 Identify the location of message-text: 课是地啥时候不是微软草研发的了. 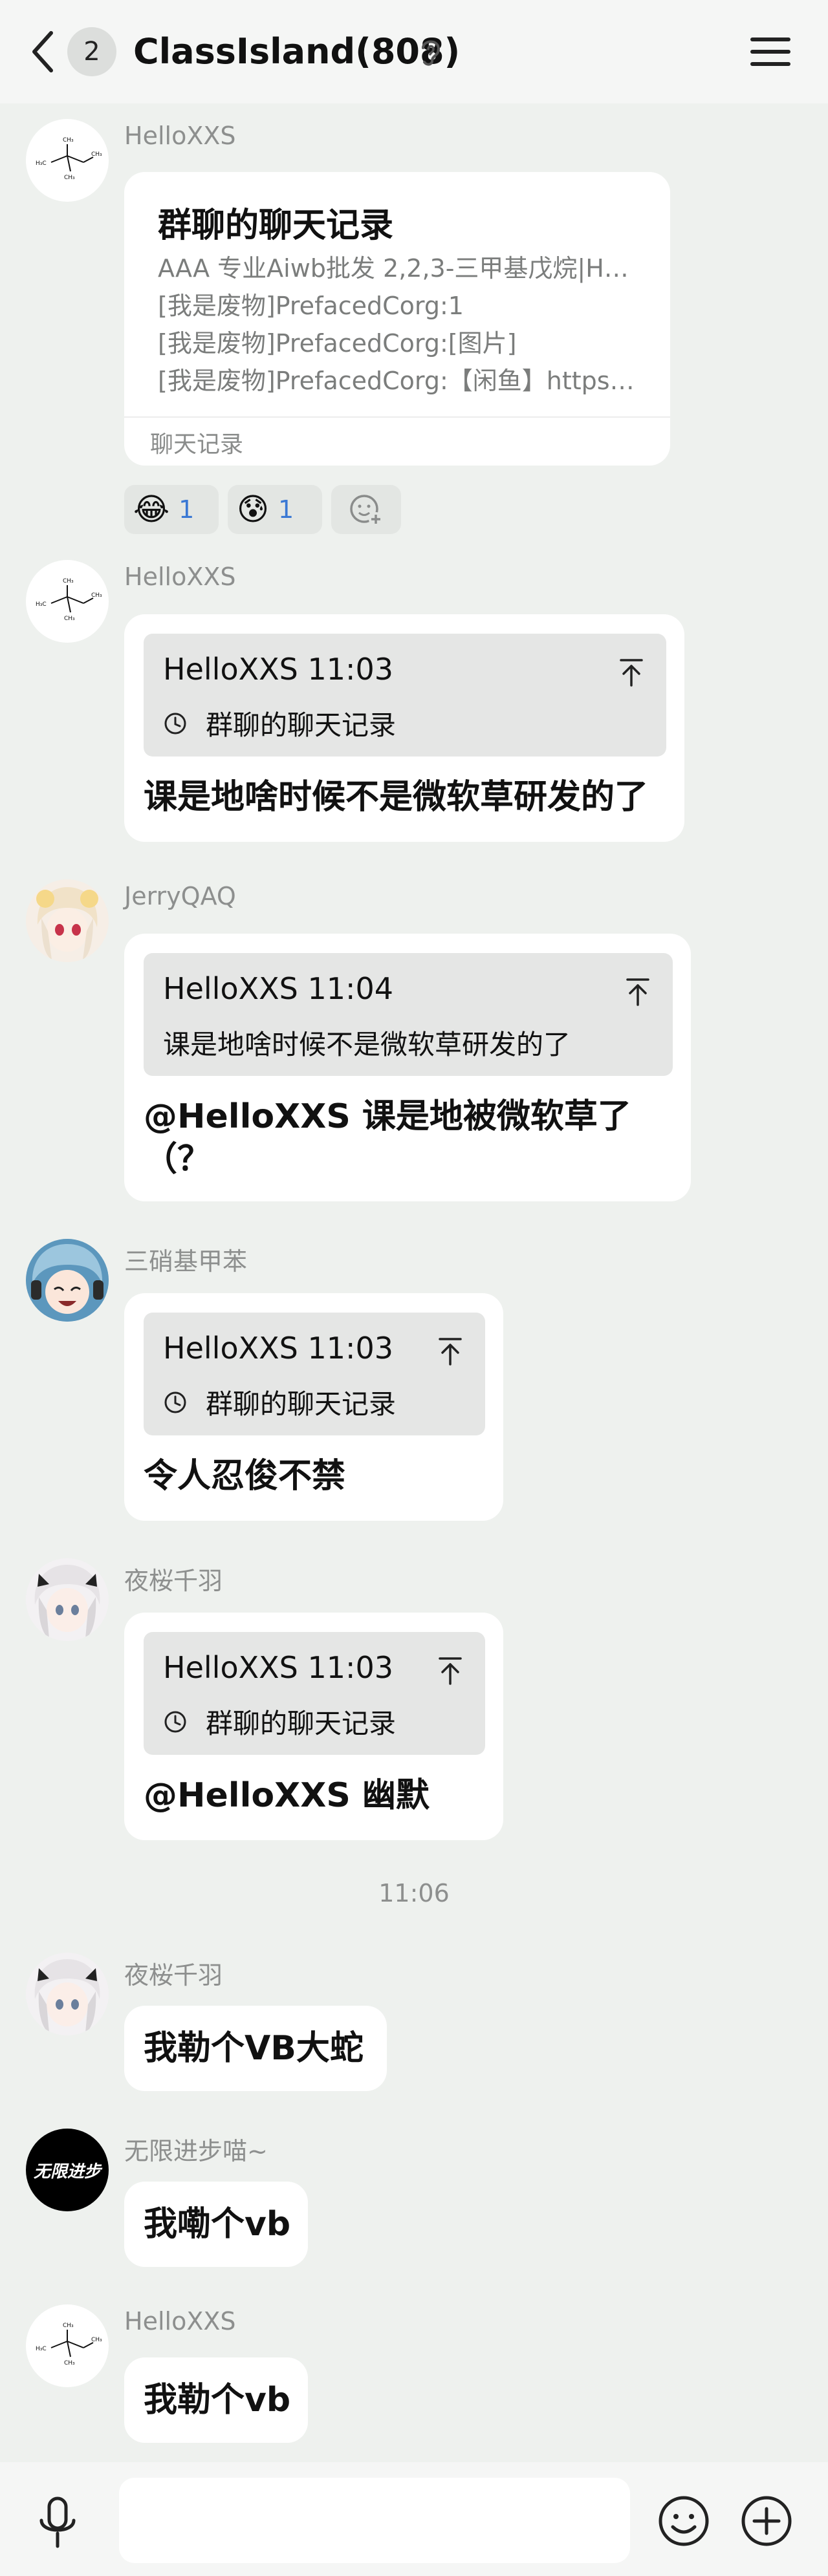
(396, 797).